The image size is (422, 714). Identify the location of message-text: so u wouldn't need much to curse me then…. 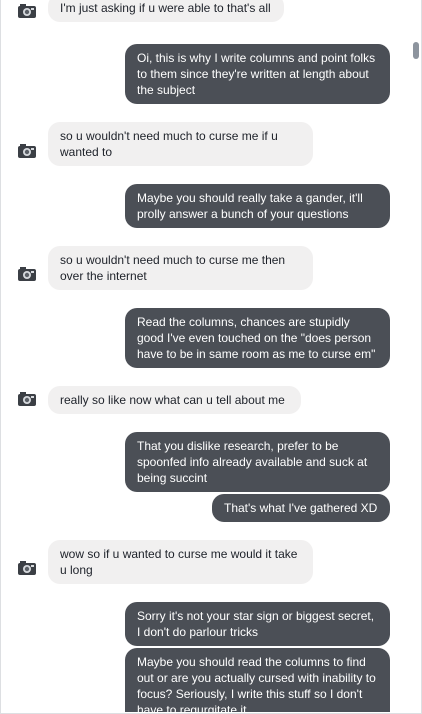
(173, 268).